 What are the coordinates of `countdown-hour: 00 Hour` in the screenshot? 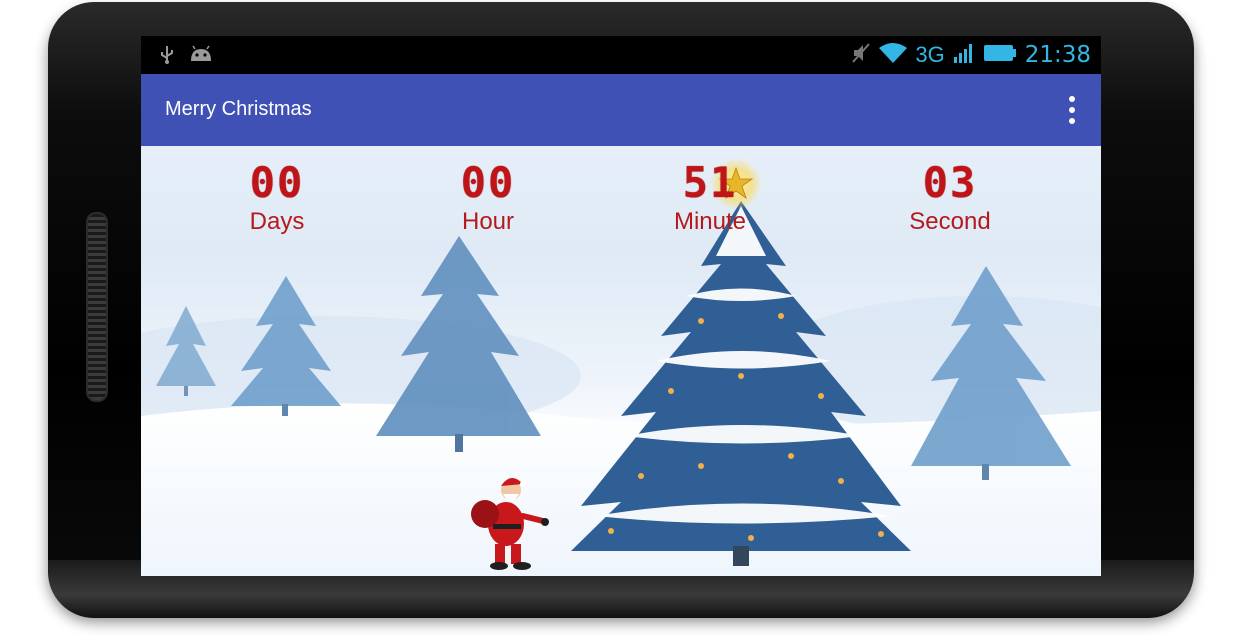 It's located at (488, 199).